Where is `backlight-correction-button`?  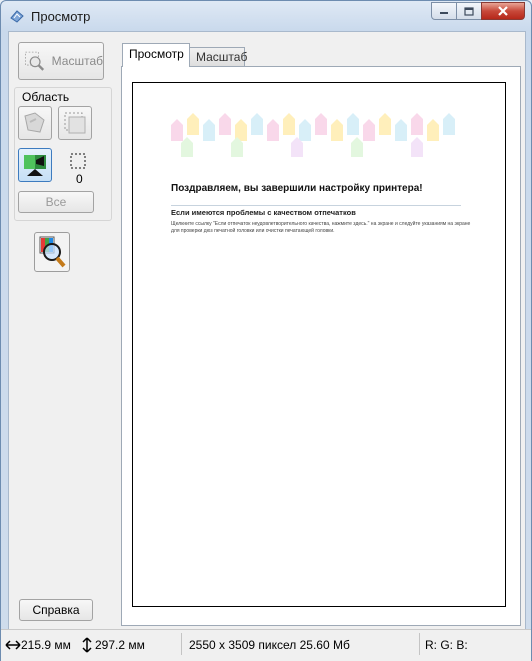 backlight-correction-button is located at coordinates (35, 165).